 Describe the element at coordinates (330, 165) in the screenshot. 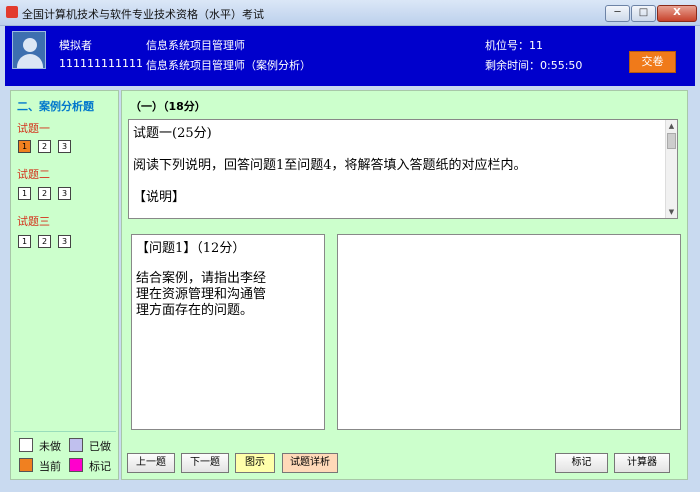

I see `intro-text: 阅读下列说明，回答问题1至问题4，将解答填入答题纸的对应栏内。` at that location.